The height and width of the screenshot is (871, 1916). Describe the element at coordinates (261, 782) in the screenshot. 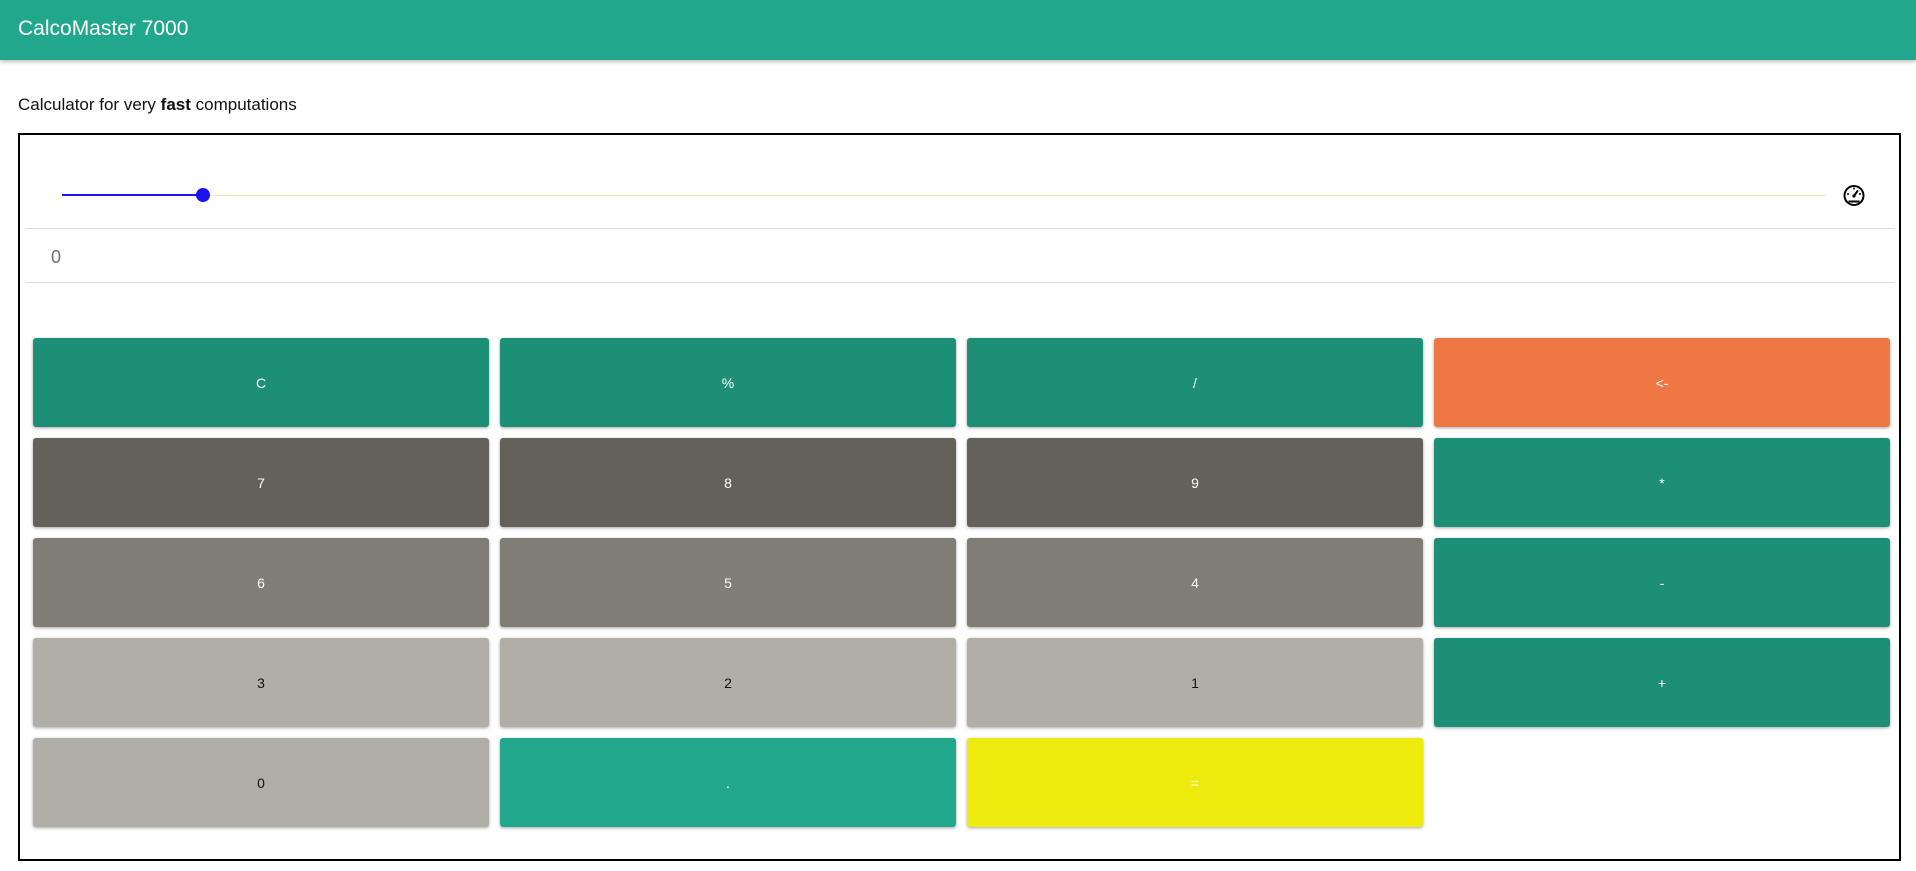

I see `digit-0-button: 0` at that location.